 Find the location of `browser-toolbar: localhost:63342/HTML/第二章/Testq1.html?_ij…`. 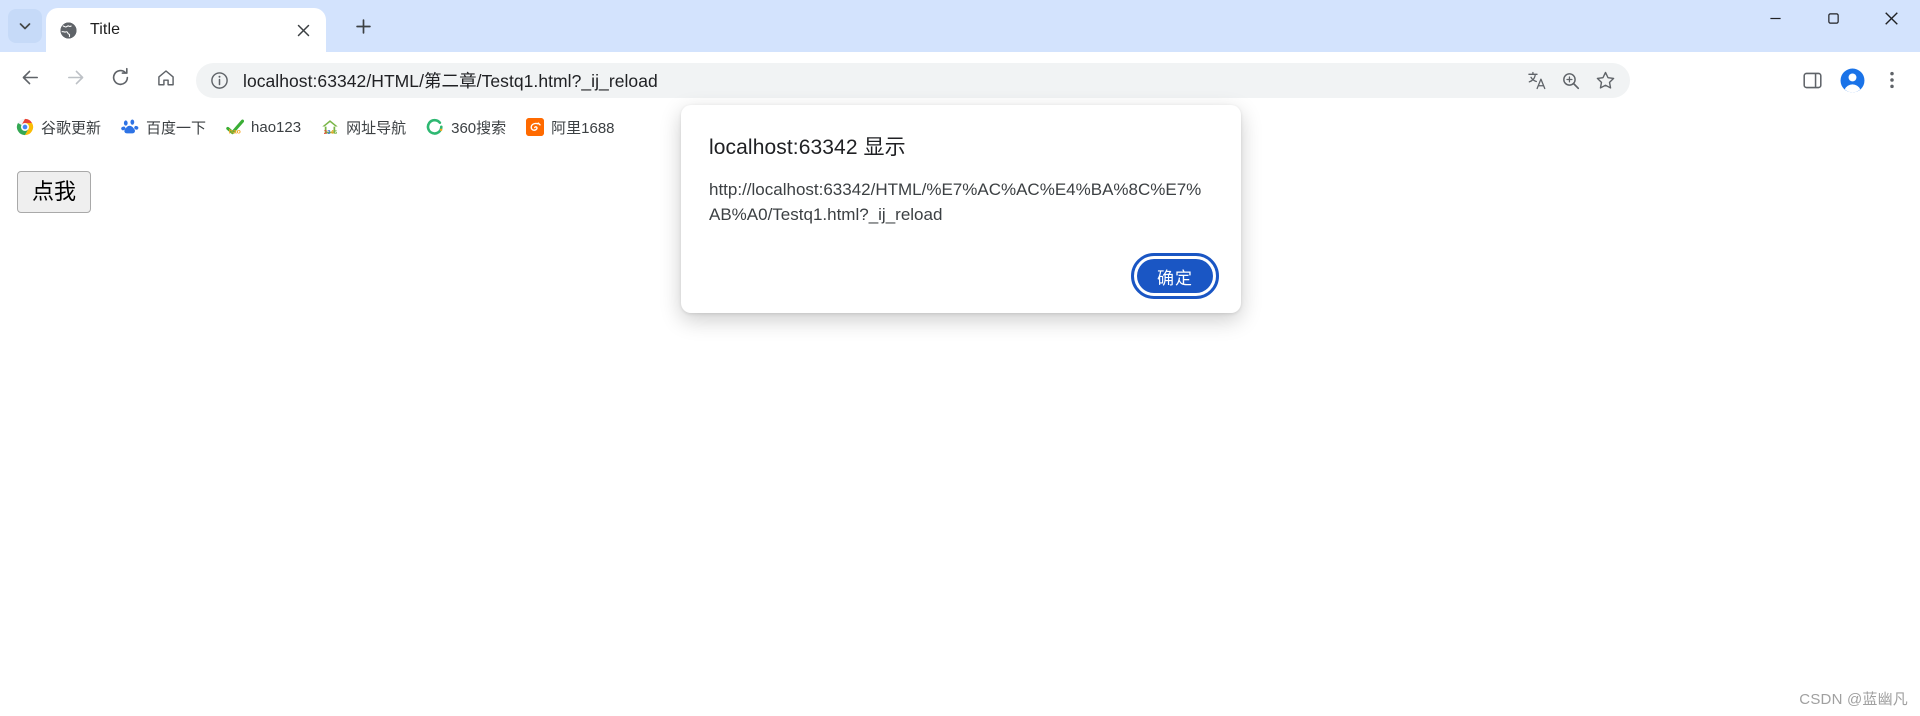

browser-toolbar: localhost:63342/HTML/第二章/Testq1.html?_ij… is located at coordinates (960, 80).